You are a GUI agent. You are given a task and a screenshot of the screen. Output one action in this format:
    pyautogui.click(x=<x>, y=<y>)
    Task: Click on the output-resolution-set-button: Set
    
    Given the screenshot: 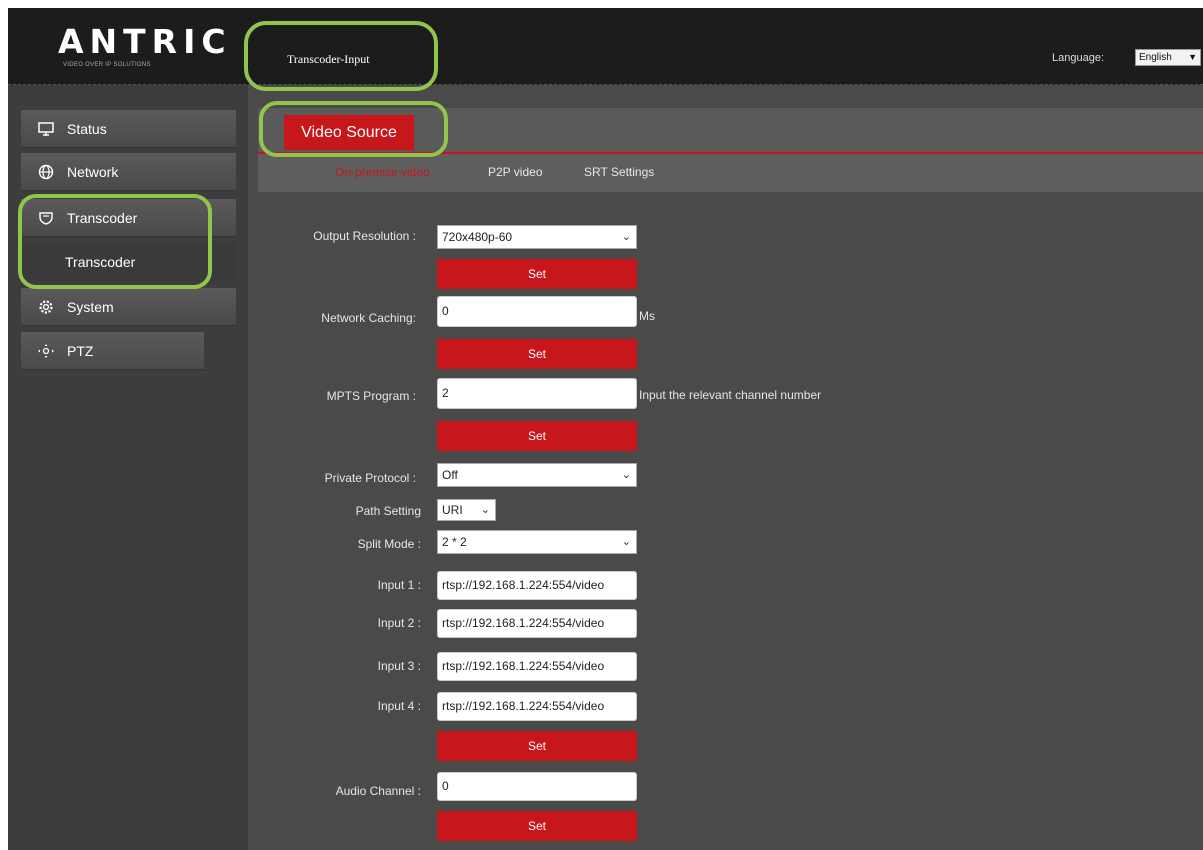 What is the action you would take?
    pyautogui.click(x=537, y=274)
    